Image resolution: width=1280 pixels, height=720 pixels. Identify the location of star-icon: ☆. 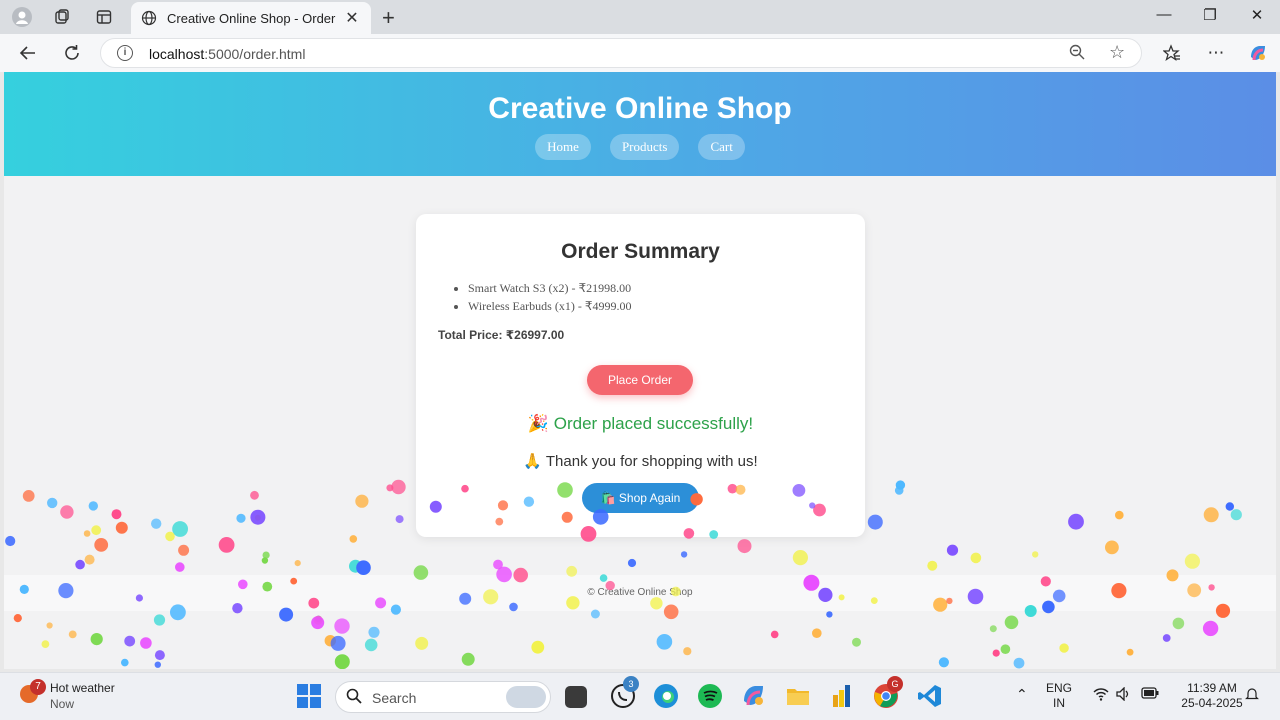
(1117, 52).